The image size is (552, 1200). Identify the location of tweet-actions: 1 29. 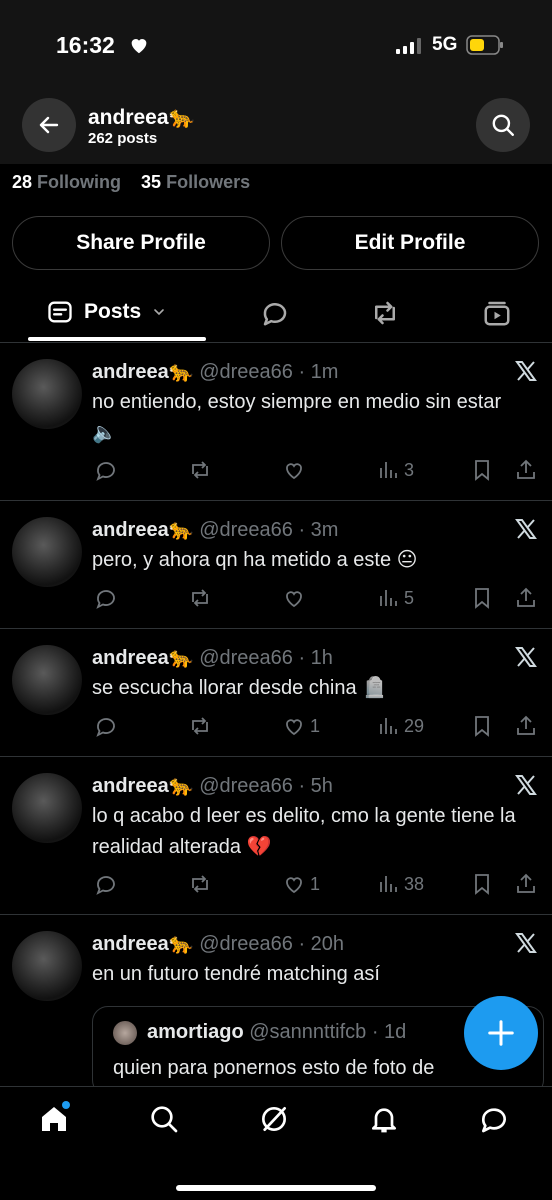
(318, 726).